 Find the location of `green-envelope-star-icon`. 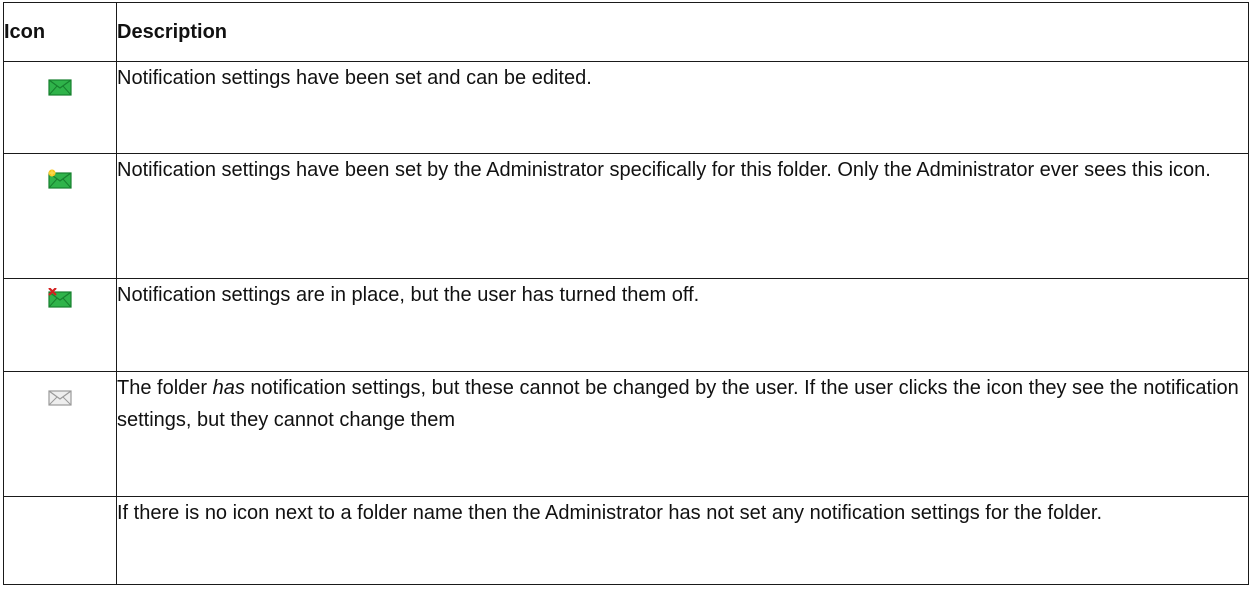

green-envelope-star-icon is located at coordinates (60, 179).